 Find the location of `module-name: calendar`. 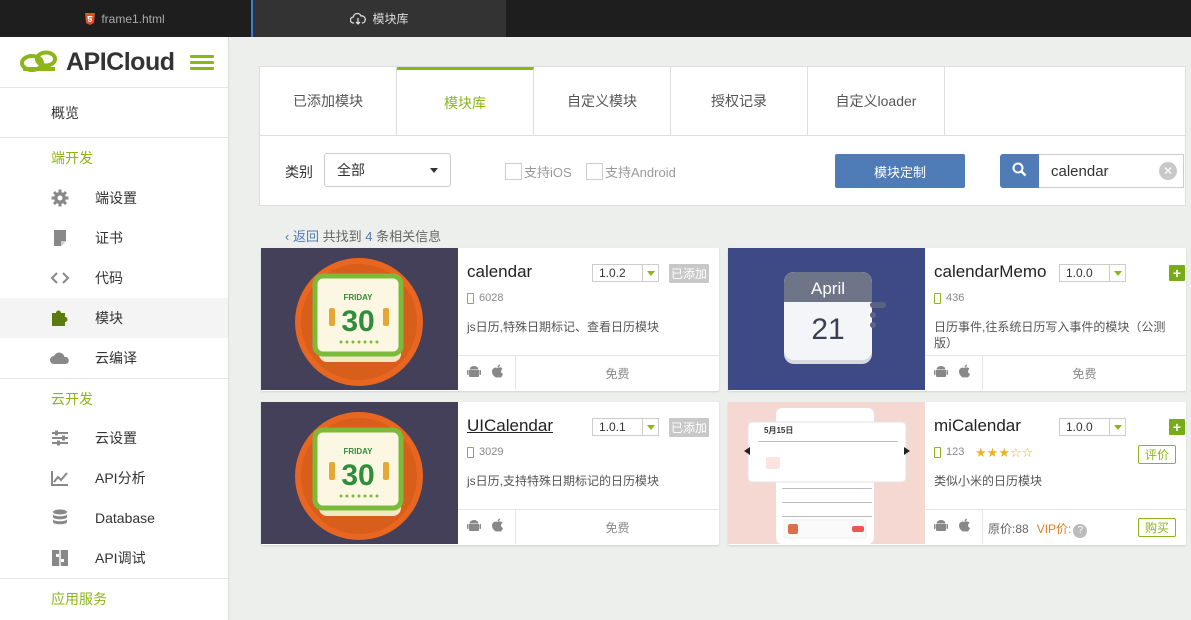

module-name: calendar is located at coordinates (499, 272).